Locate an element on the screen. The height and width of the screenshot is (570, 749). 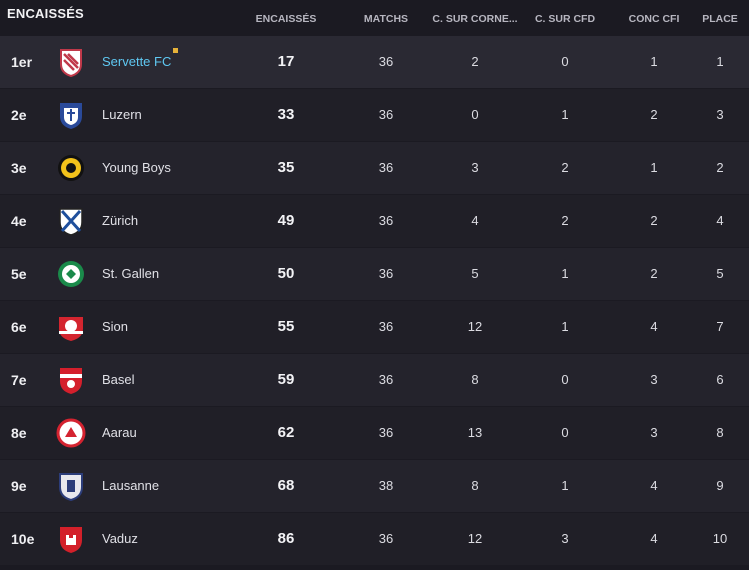
column-header-cfd: C. SUR CFD is located at coordinates (565, 19).